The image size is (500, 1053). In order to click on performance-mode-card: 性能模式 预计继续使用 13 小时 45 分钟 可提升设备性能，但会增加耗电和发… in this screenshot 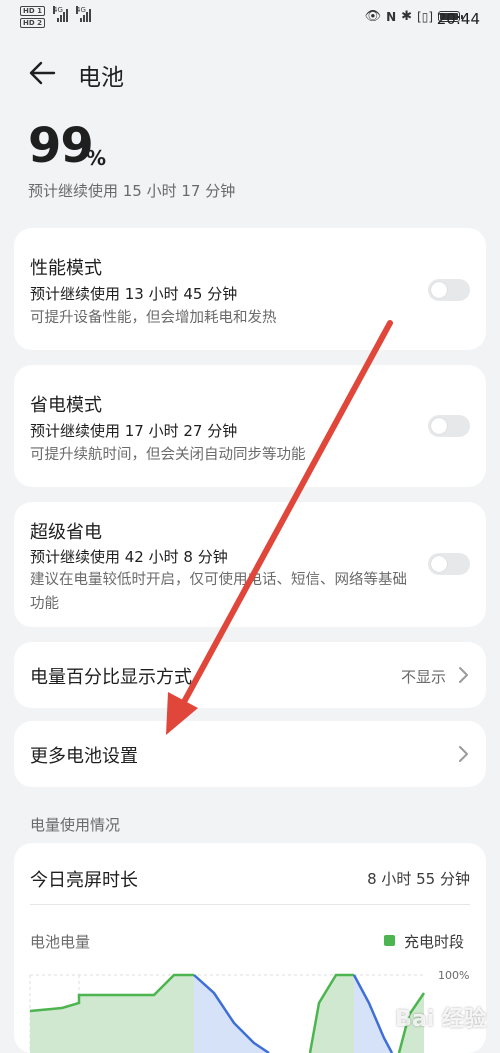, I will do `click(250, 289)`.